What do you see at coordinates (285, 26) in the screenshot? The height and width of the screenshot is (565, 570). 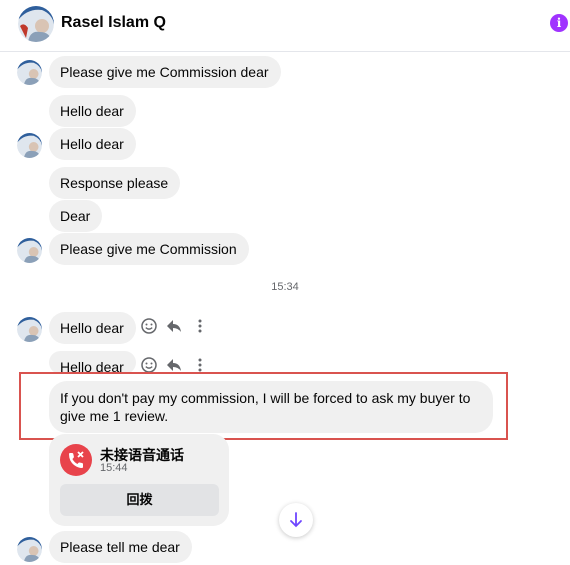 I see `chat-header: Rasel Islam Q i` at bounding box center [285, 26].